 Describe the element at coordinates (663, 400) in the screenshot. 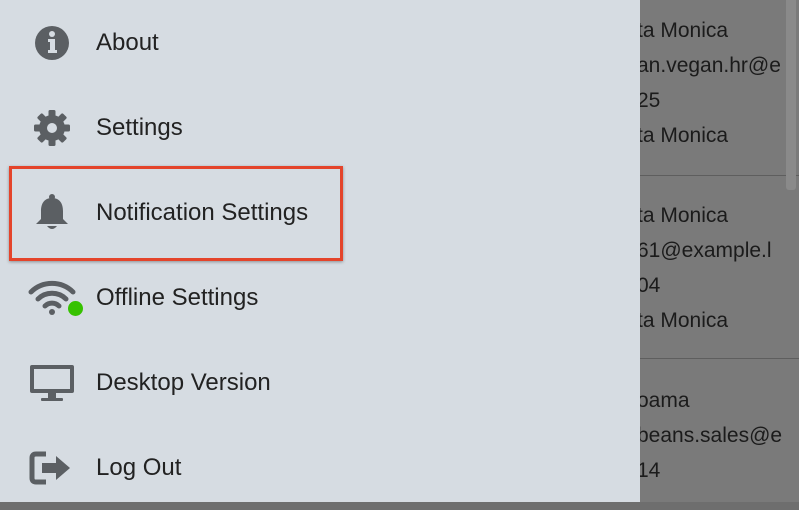

I see `list-city: oama` at that location.